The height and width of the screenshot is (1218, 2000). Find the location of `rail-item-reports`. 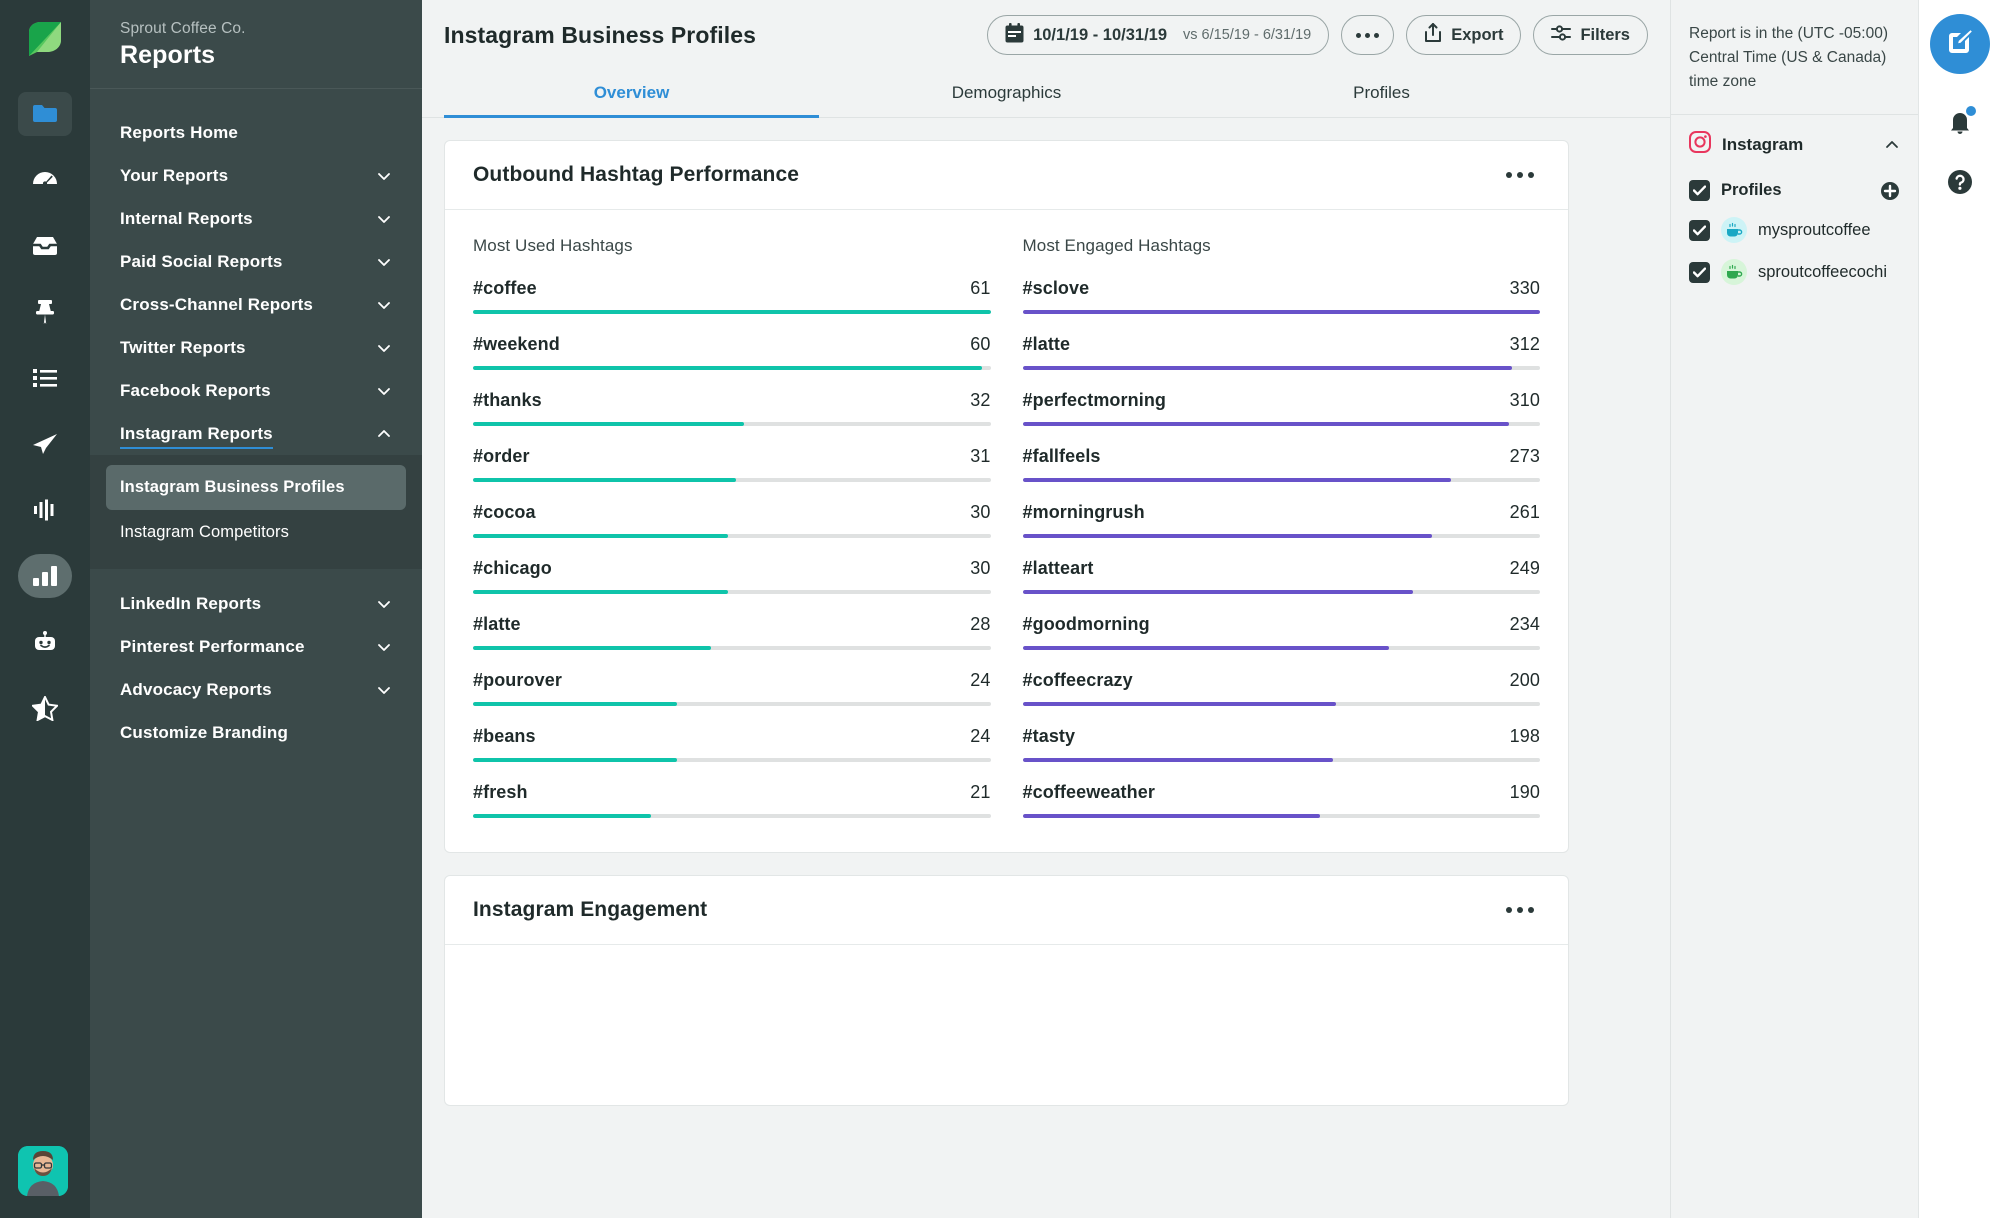

rail-item-reports is located at coordinates (45, 576).